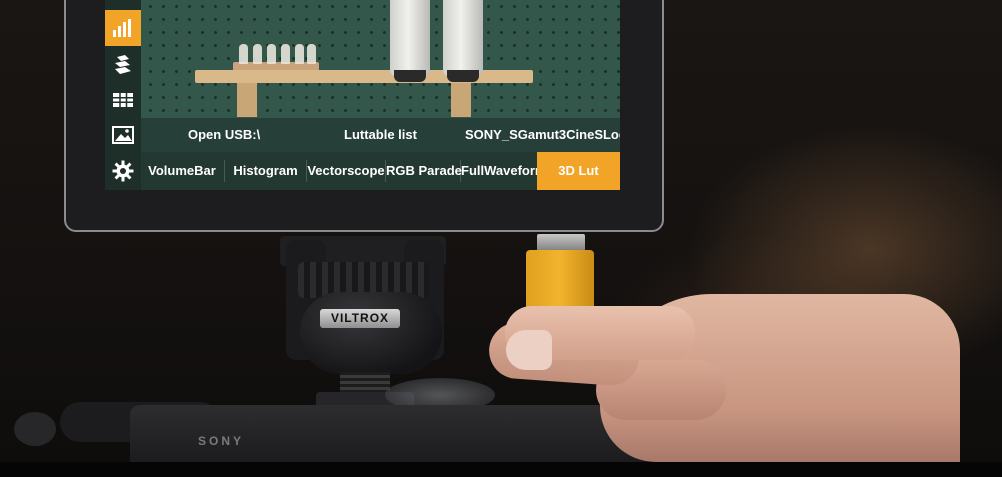 This screenshot has width=1002, height=477. Describe the element at coordinates (265, 171) in the screenshot. I see `tab-histogram: Histogram` at that location.